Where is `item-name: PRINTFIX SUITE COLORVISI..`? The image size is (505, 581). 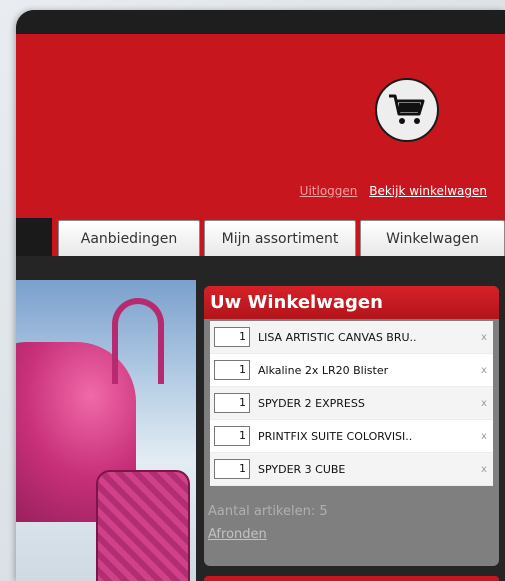 item-name: PRINTFIX SUITE COLORVISI.. is located at coordinates (367, 436).